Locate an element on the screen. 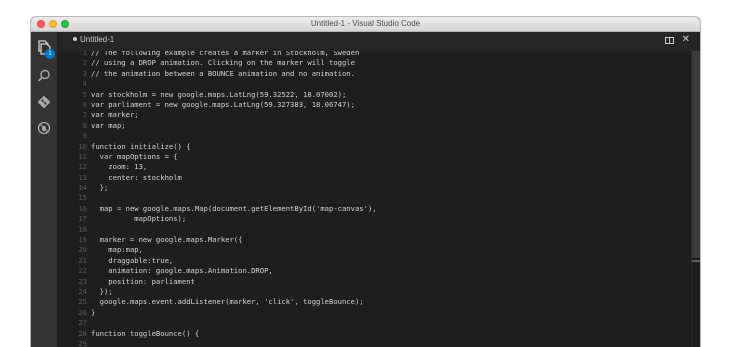  code-line: 18 is located at coordinates (378, 230).